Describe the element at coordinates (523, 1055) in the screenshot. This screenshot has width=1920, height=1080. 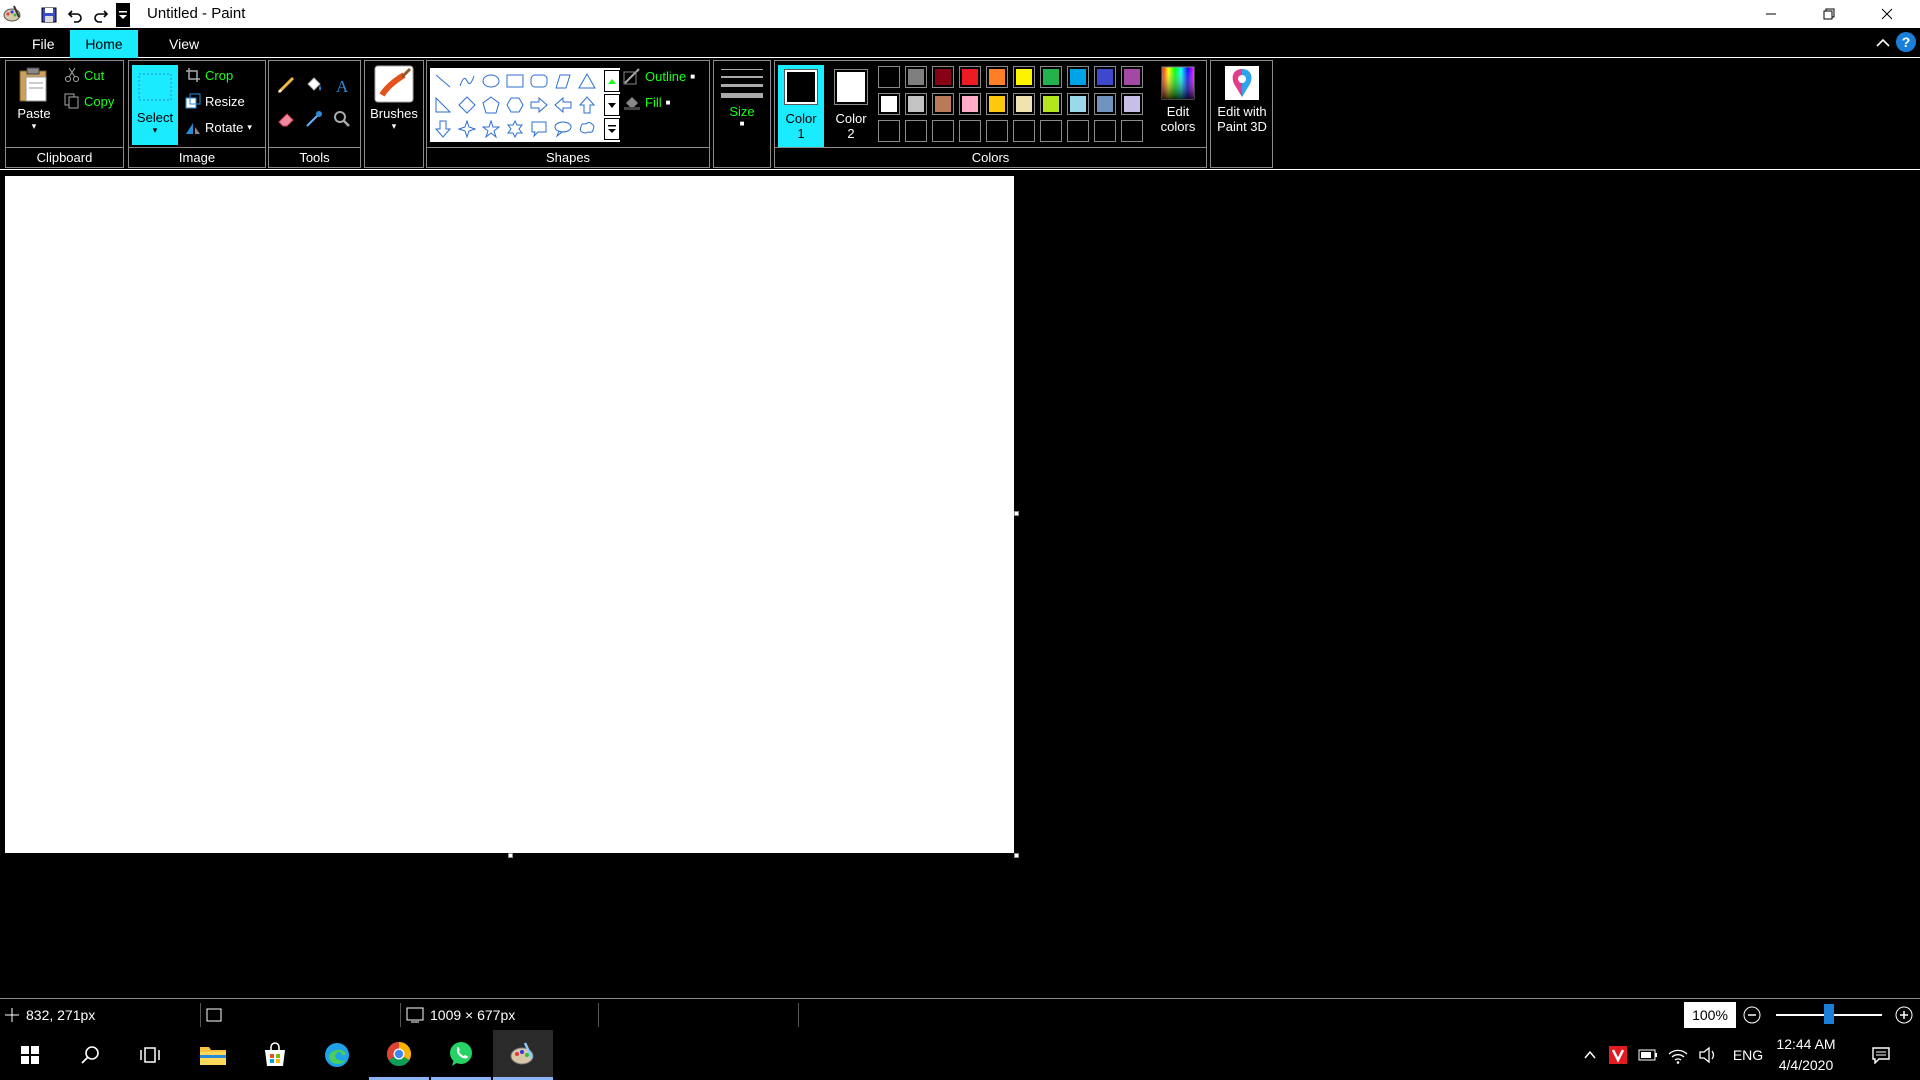
I see `taskbar-paint` at that location.